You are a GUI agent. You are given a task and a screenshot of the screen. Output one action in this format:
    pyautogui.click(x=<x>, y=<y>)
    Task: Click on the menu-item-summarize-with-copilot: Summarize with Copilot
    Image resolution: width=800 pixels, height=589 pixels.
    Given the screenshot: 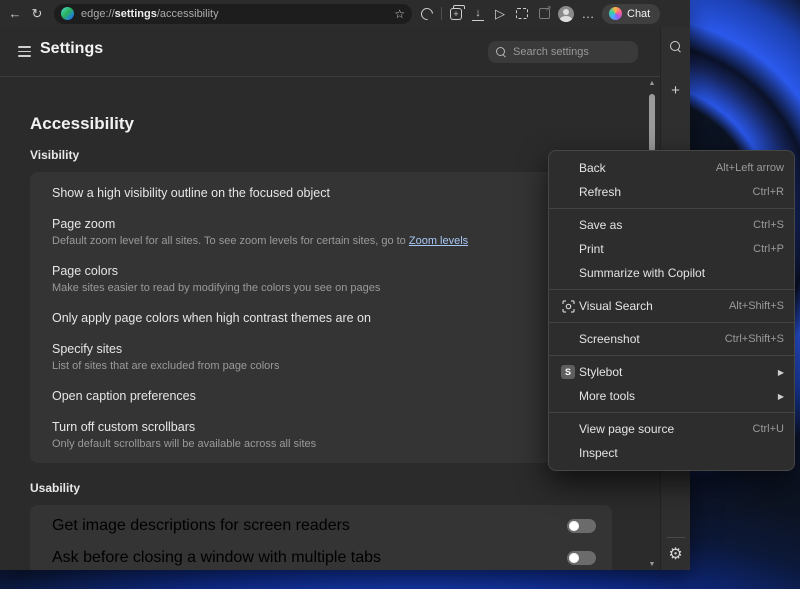 What is the action you would take?
    pyautogui.click(x=671, y=273)
    